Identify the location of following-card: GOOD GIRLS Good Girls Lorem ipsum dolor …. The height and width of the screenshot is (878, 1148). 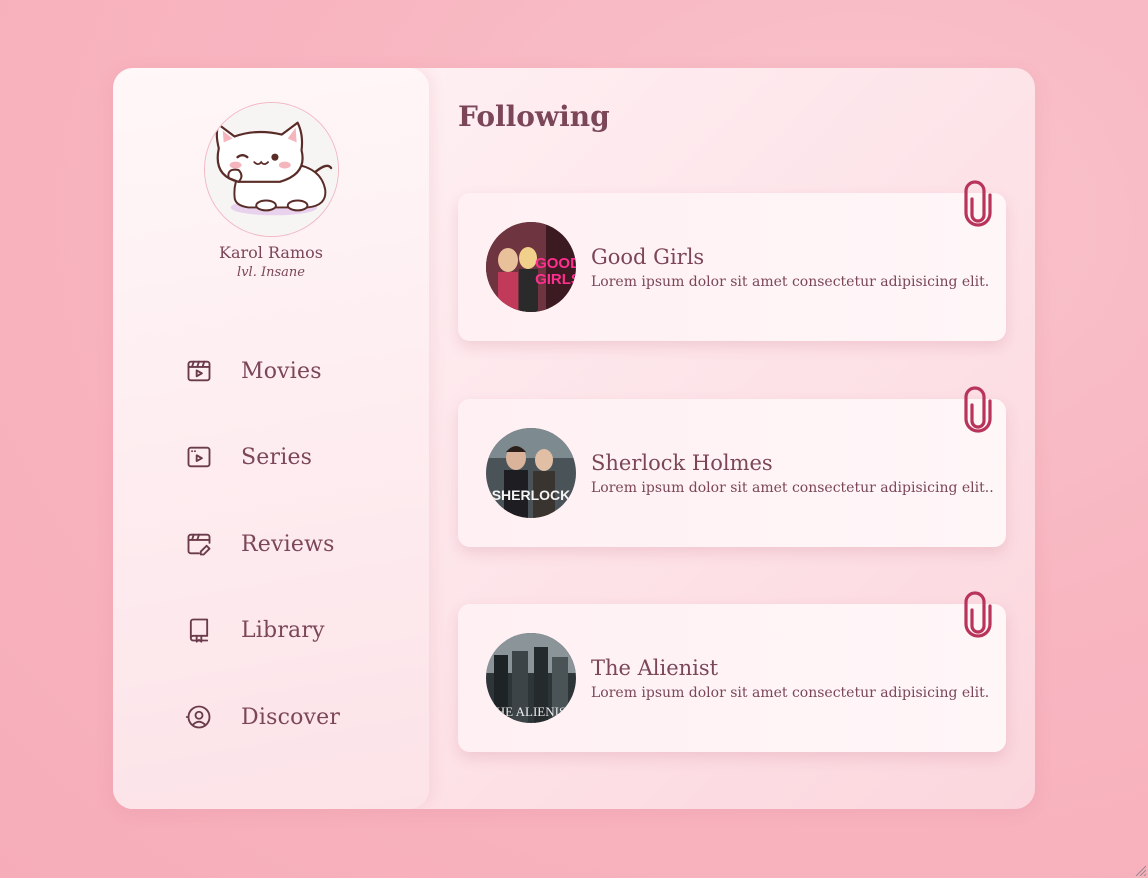
(732, 260).